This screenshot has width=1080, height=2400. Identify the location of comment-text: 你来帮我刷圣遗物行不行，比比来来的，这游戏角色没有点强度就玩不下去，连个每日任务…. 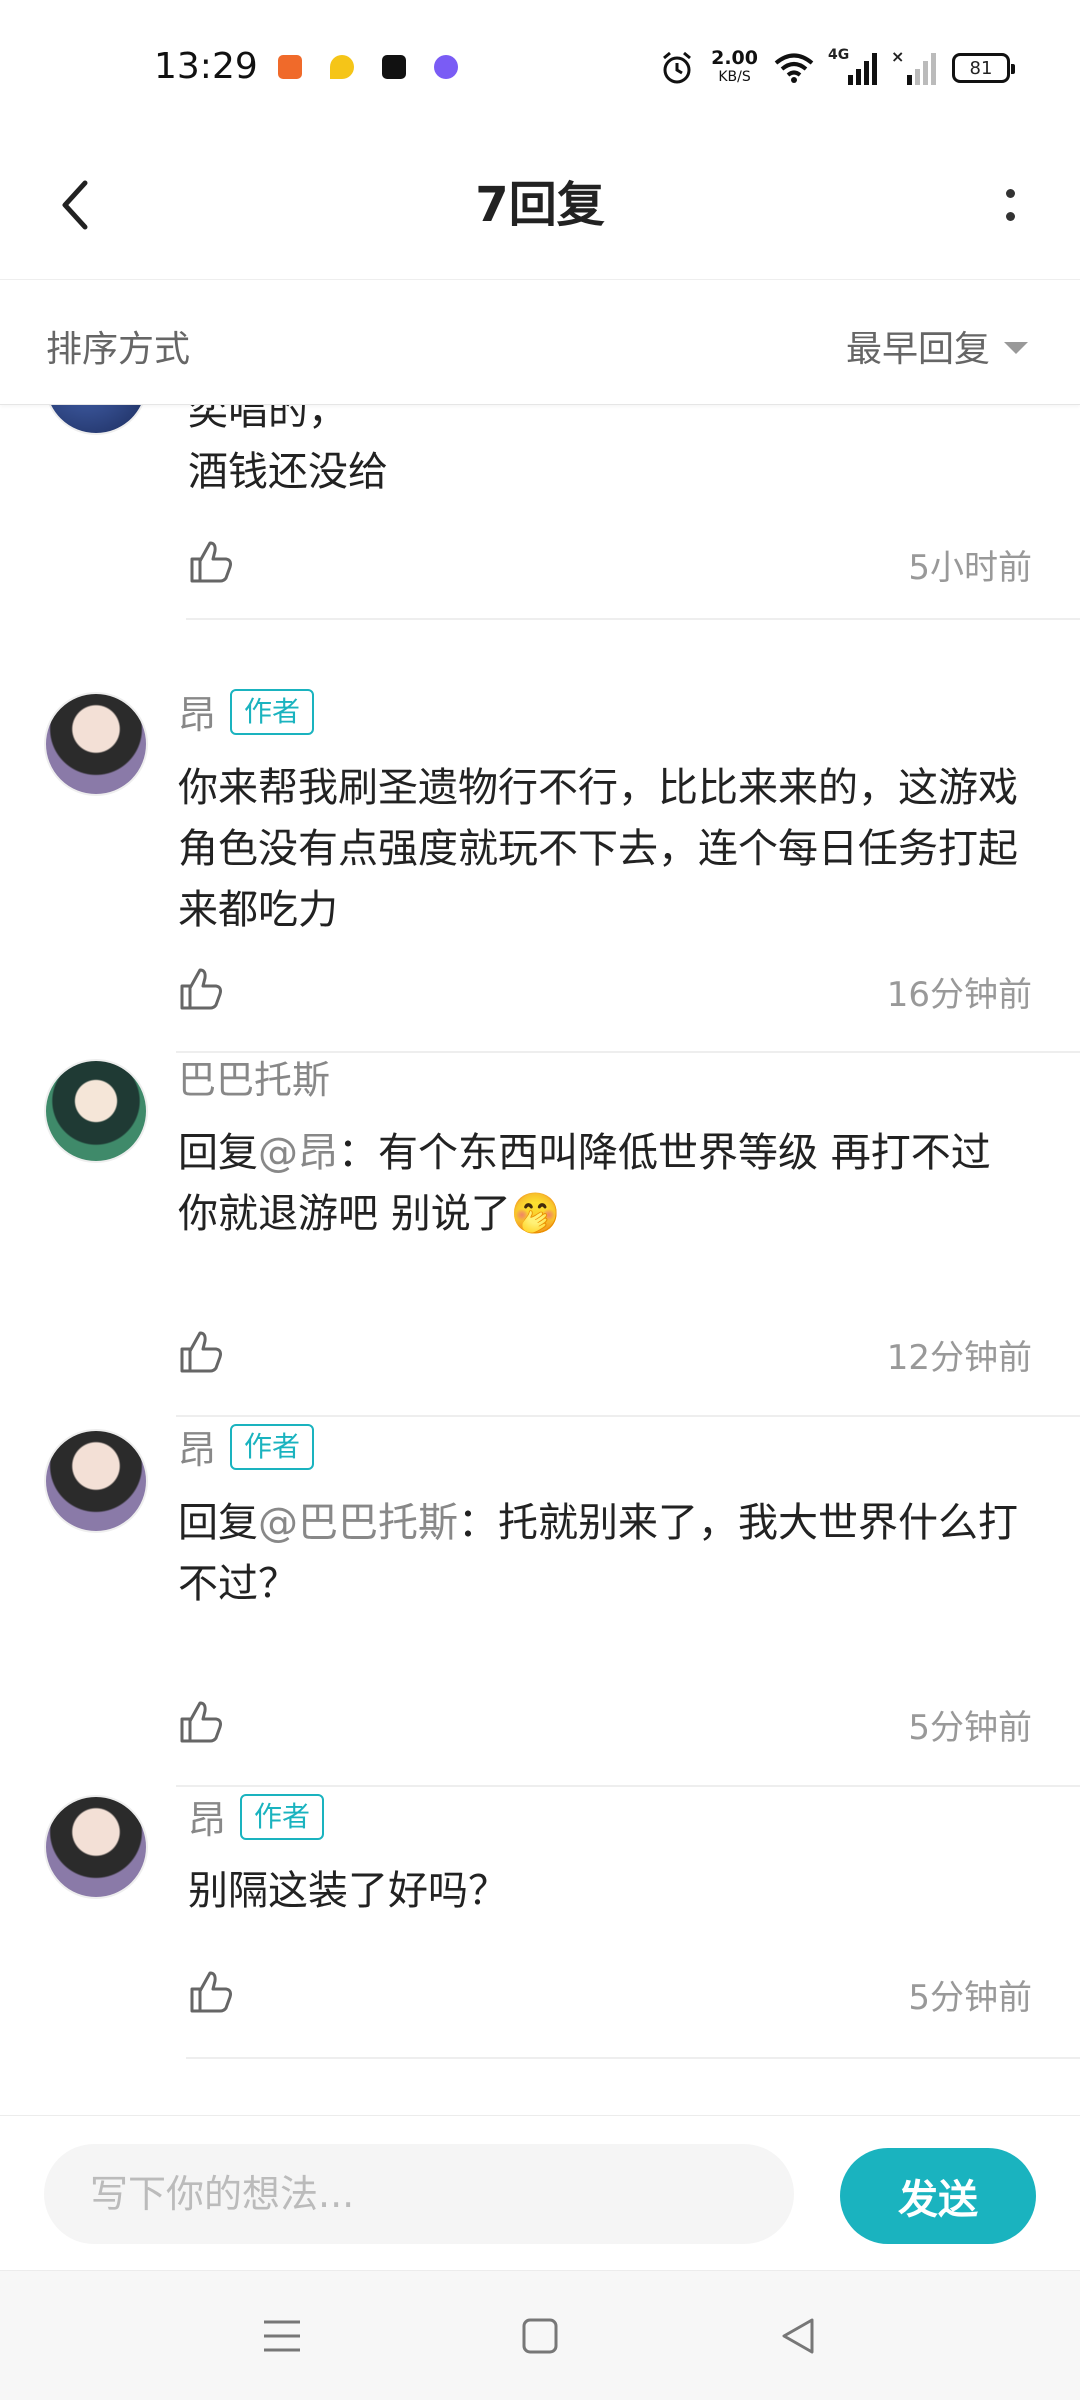
(598, 849).